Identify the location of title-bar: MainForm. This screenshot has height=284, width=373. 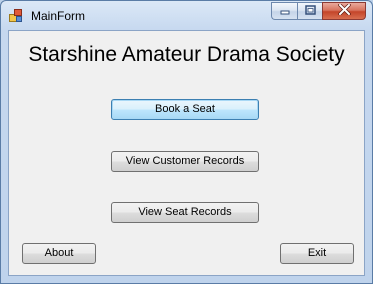
(186, 16).